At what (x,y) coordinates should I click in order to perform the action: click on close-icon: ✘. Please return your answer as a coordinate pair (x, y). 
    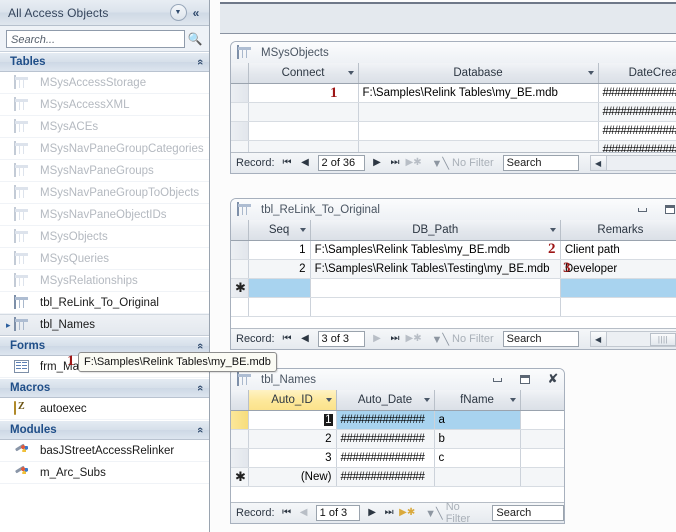
    Looking at the image, I should click on (553, 380).